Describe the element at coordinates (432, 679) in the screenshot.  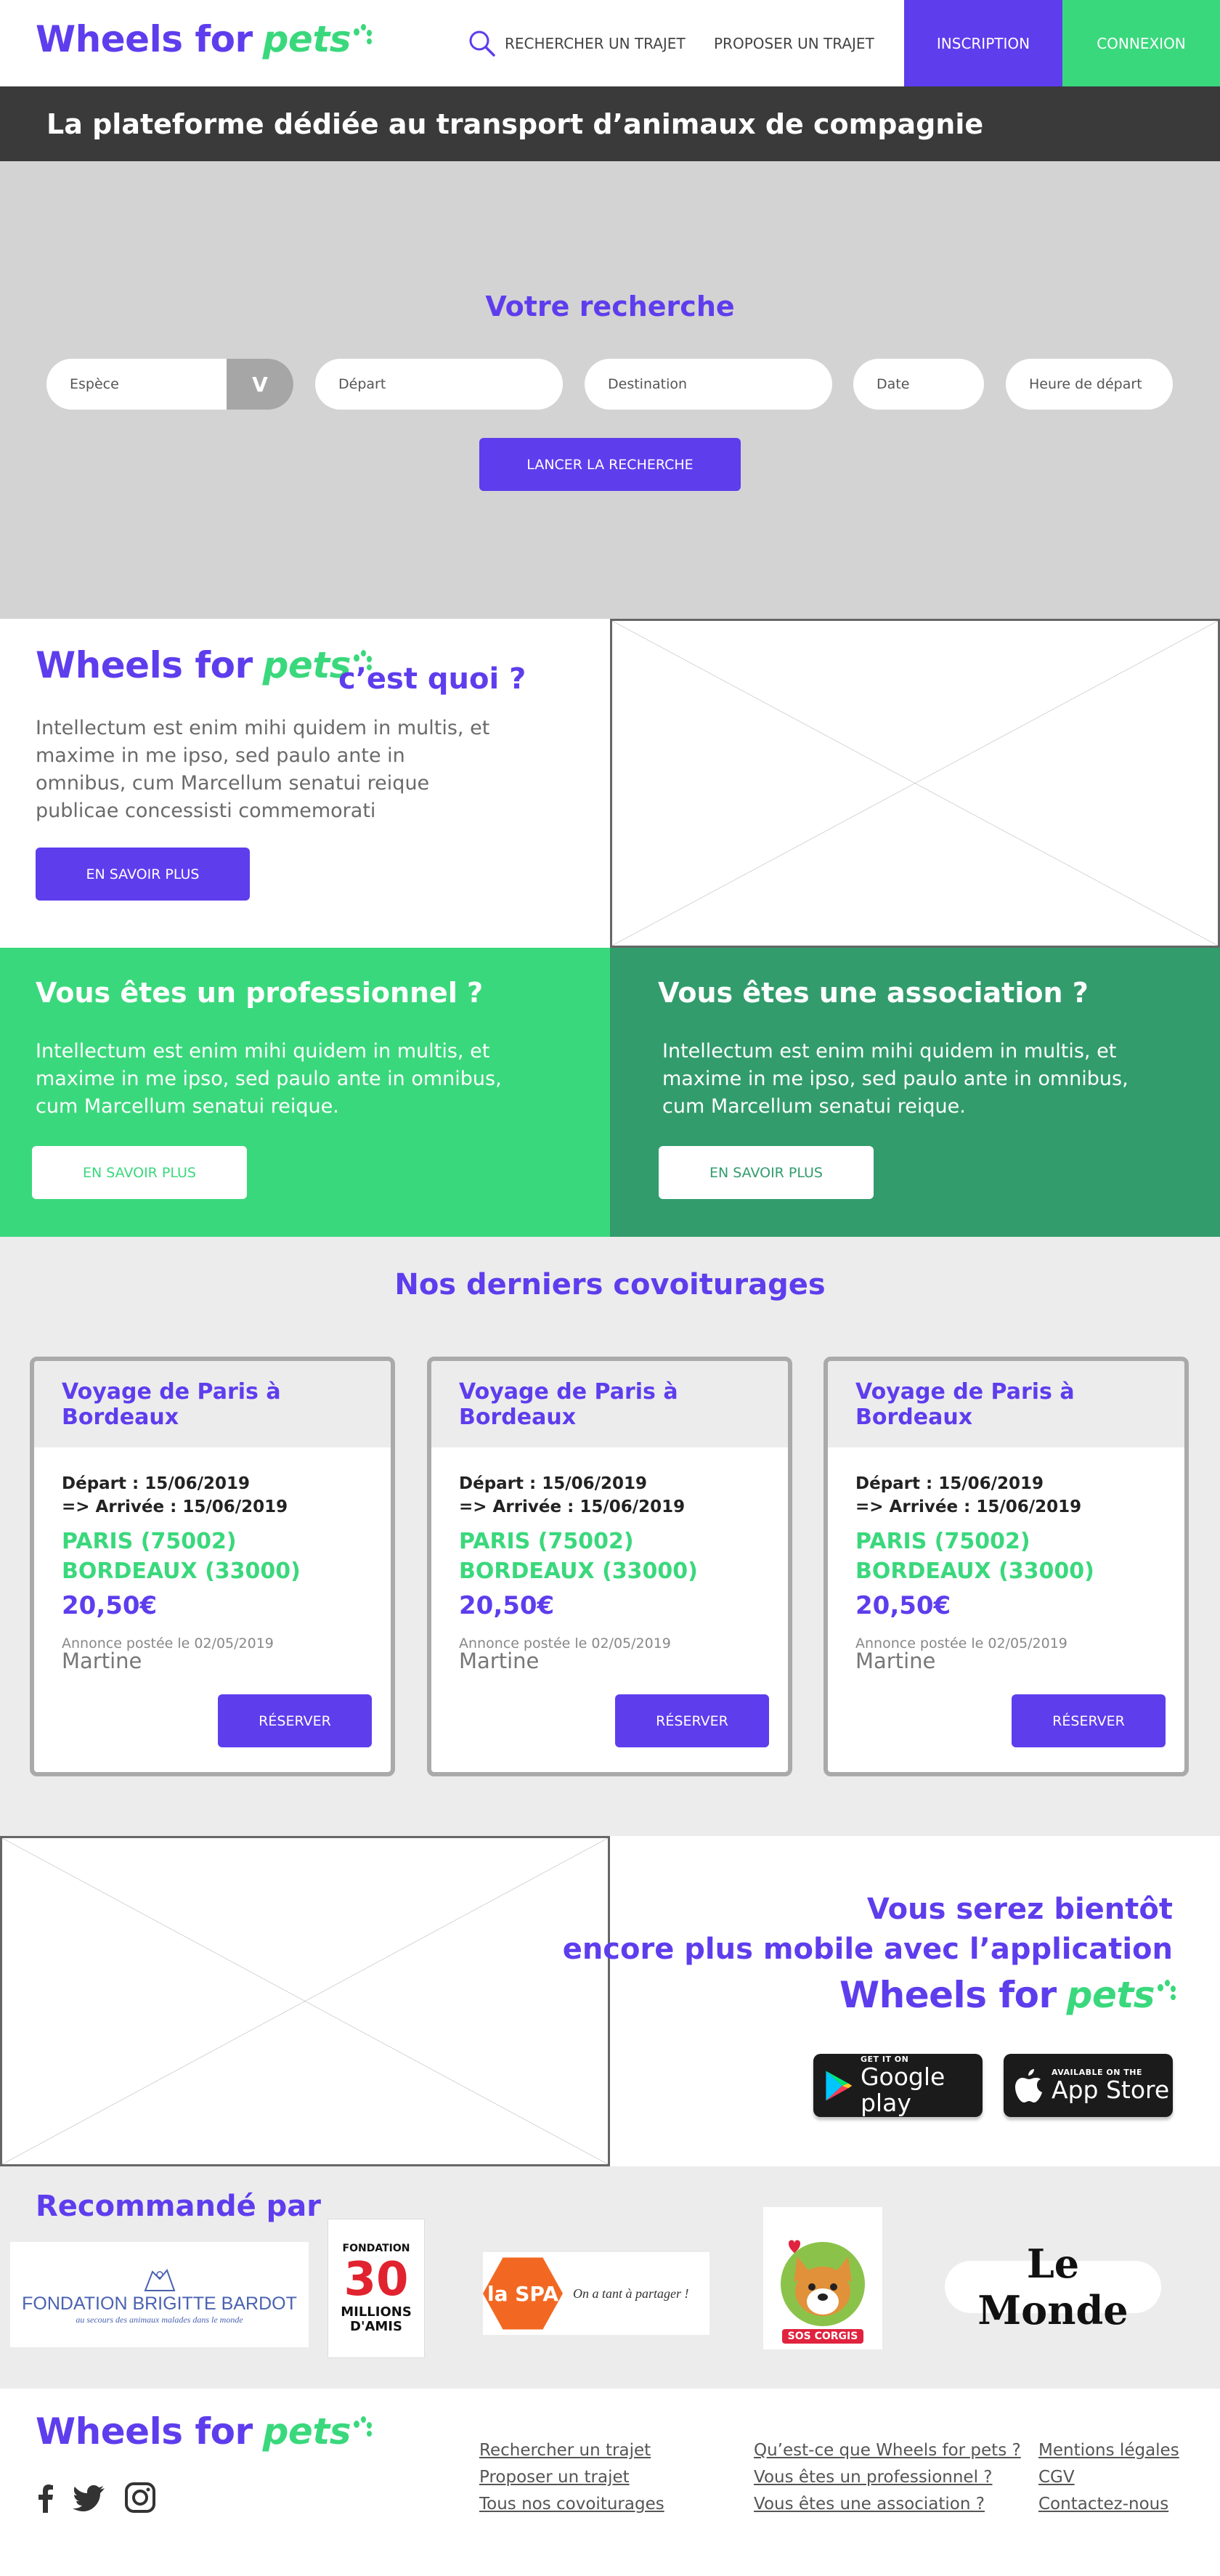
I see `whatis-question: c’est quoi ?` at that location.